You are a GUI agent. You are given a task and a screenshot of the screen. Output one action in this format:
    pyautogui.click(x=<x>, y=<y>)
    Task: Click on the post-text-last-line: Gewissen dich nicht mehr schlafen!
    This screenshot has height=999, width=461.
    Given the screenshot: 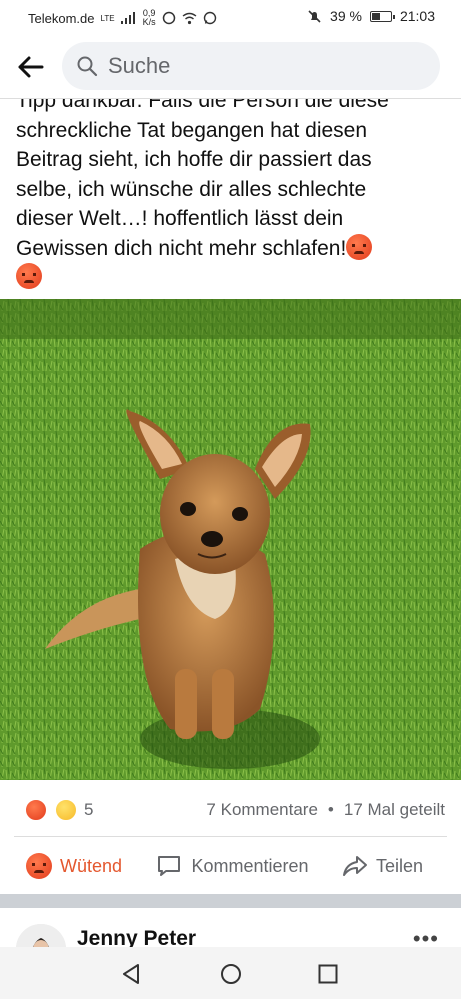 What is the action you would take?
    pyautogui.click(x=231, y=248)
    